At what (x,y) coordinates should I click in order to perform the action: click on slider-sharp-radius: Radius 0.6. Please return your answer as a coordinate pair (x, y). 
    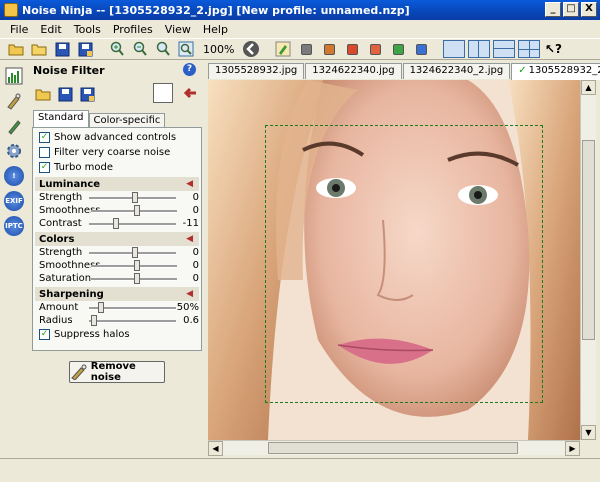
    Looking at the image, I should click on (117, 320).